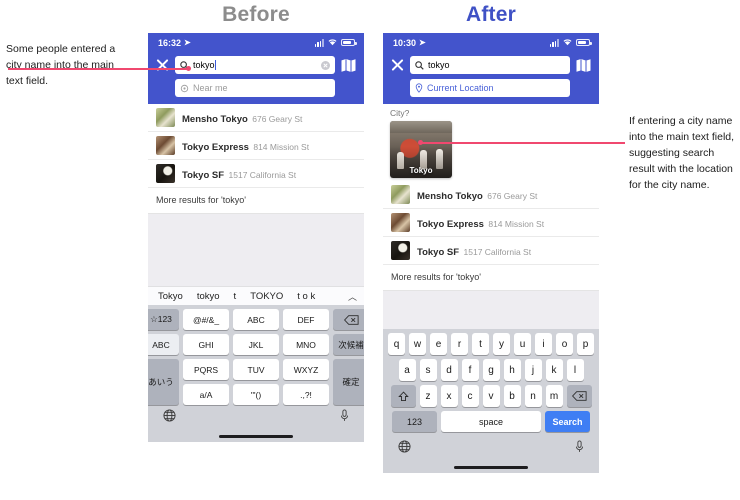 The image size is (740, 500). I want to click on result-name: Mensho Tokyo, so click(450, 196).